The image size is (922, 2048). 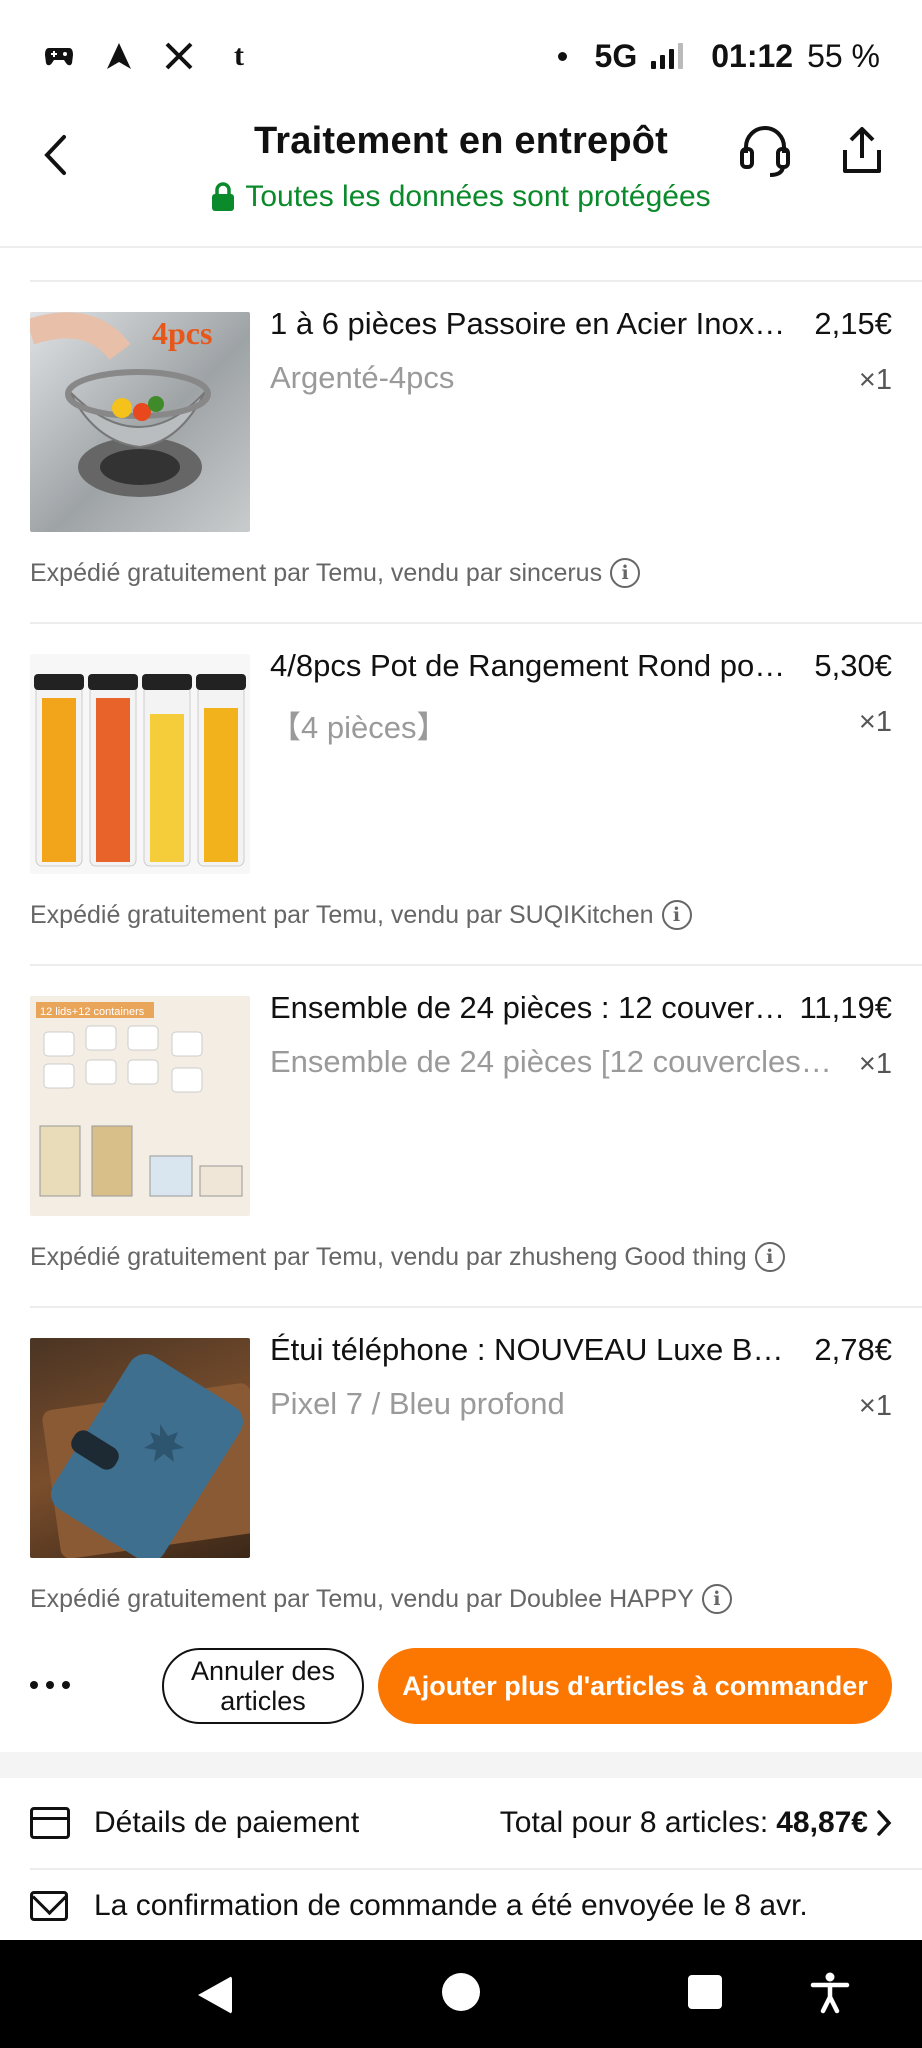 I want to click on credit-card-icon, so click(x=50, y=1823).